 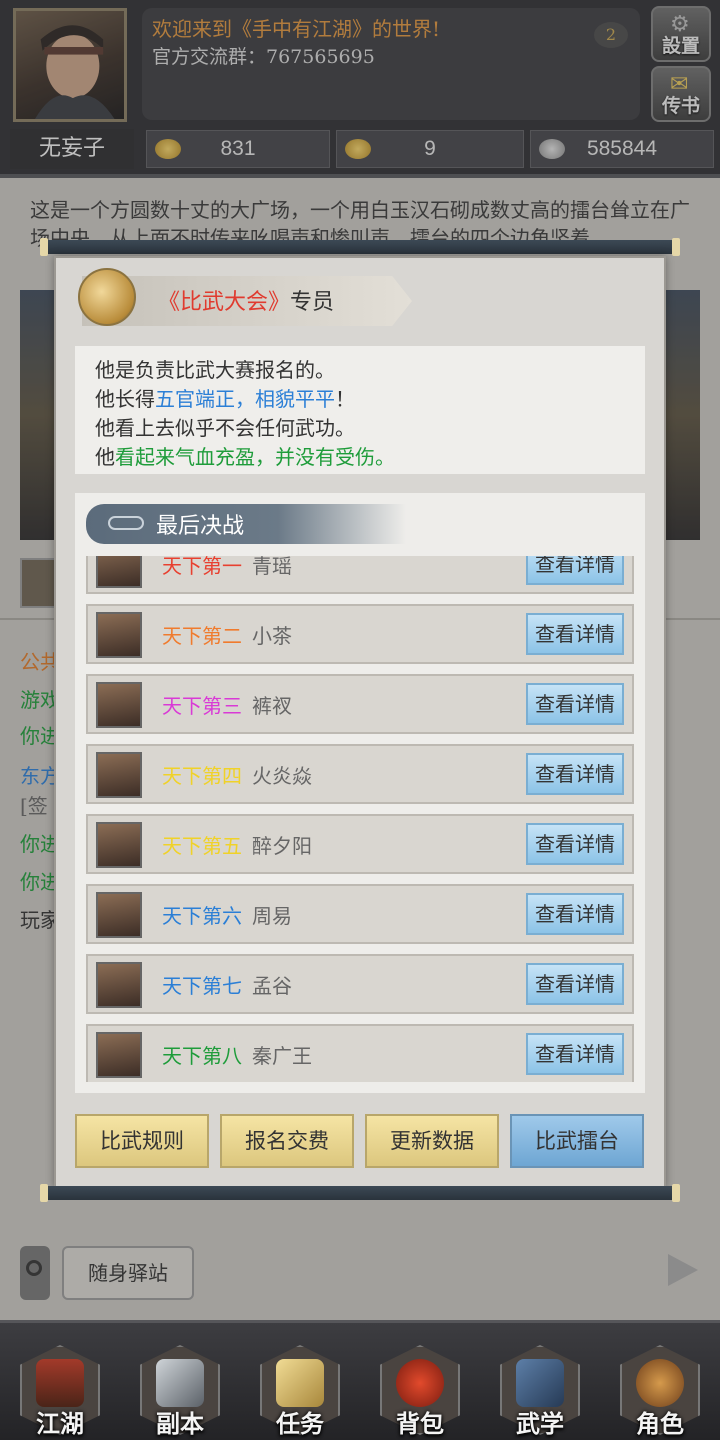 I want to click on nav-label: 任务, so click(x=300, y=1423).